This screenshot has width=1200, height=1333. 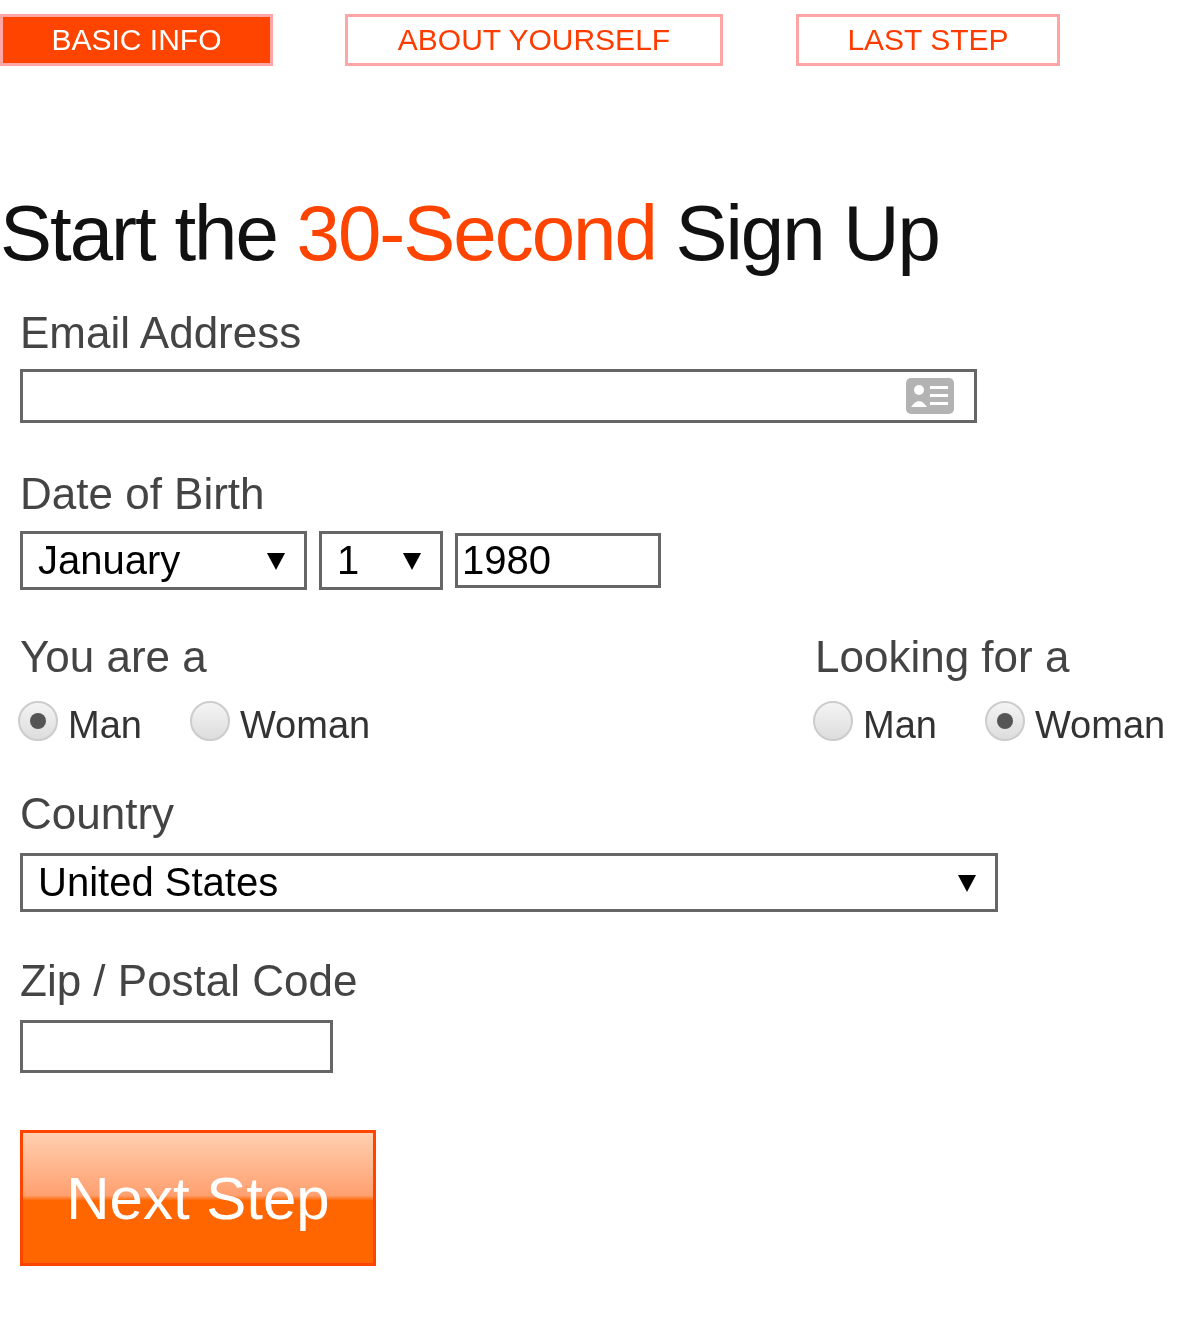 What do you see at coordinates (114, 657) in the screenshot?
I see `field-label: You are a` at bounding box center [114, 657].